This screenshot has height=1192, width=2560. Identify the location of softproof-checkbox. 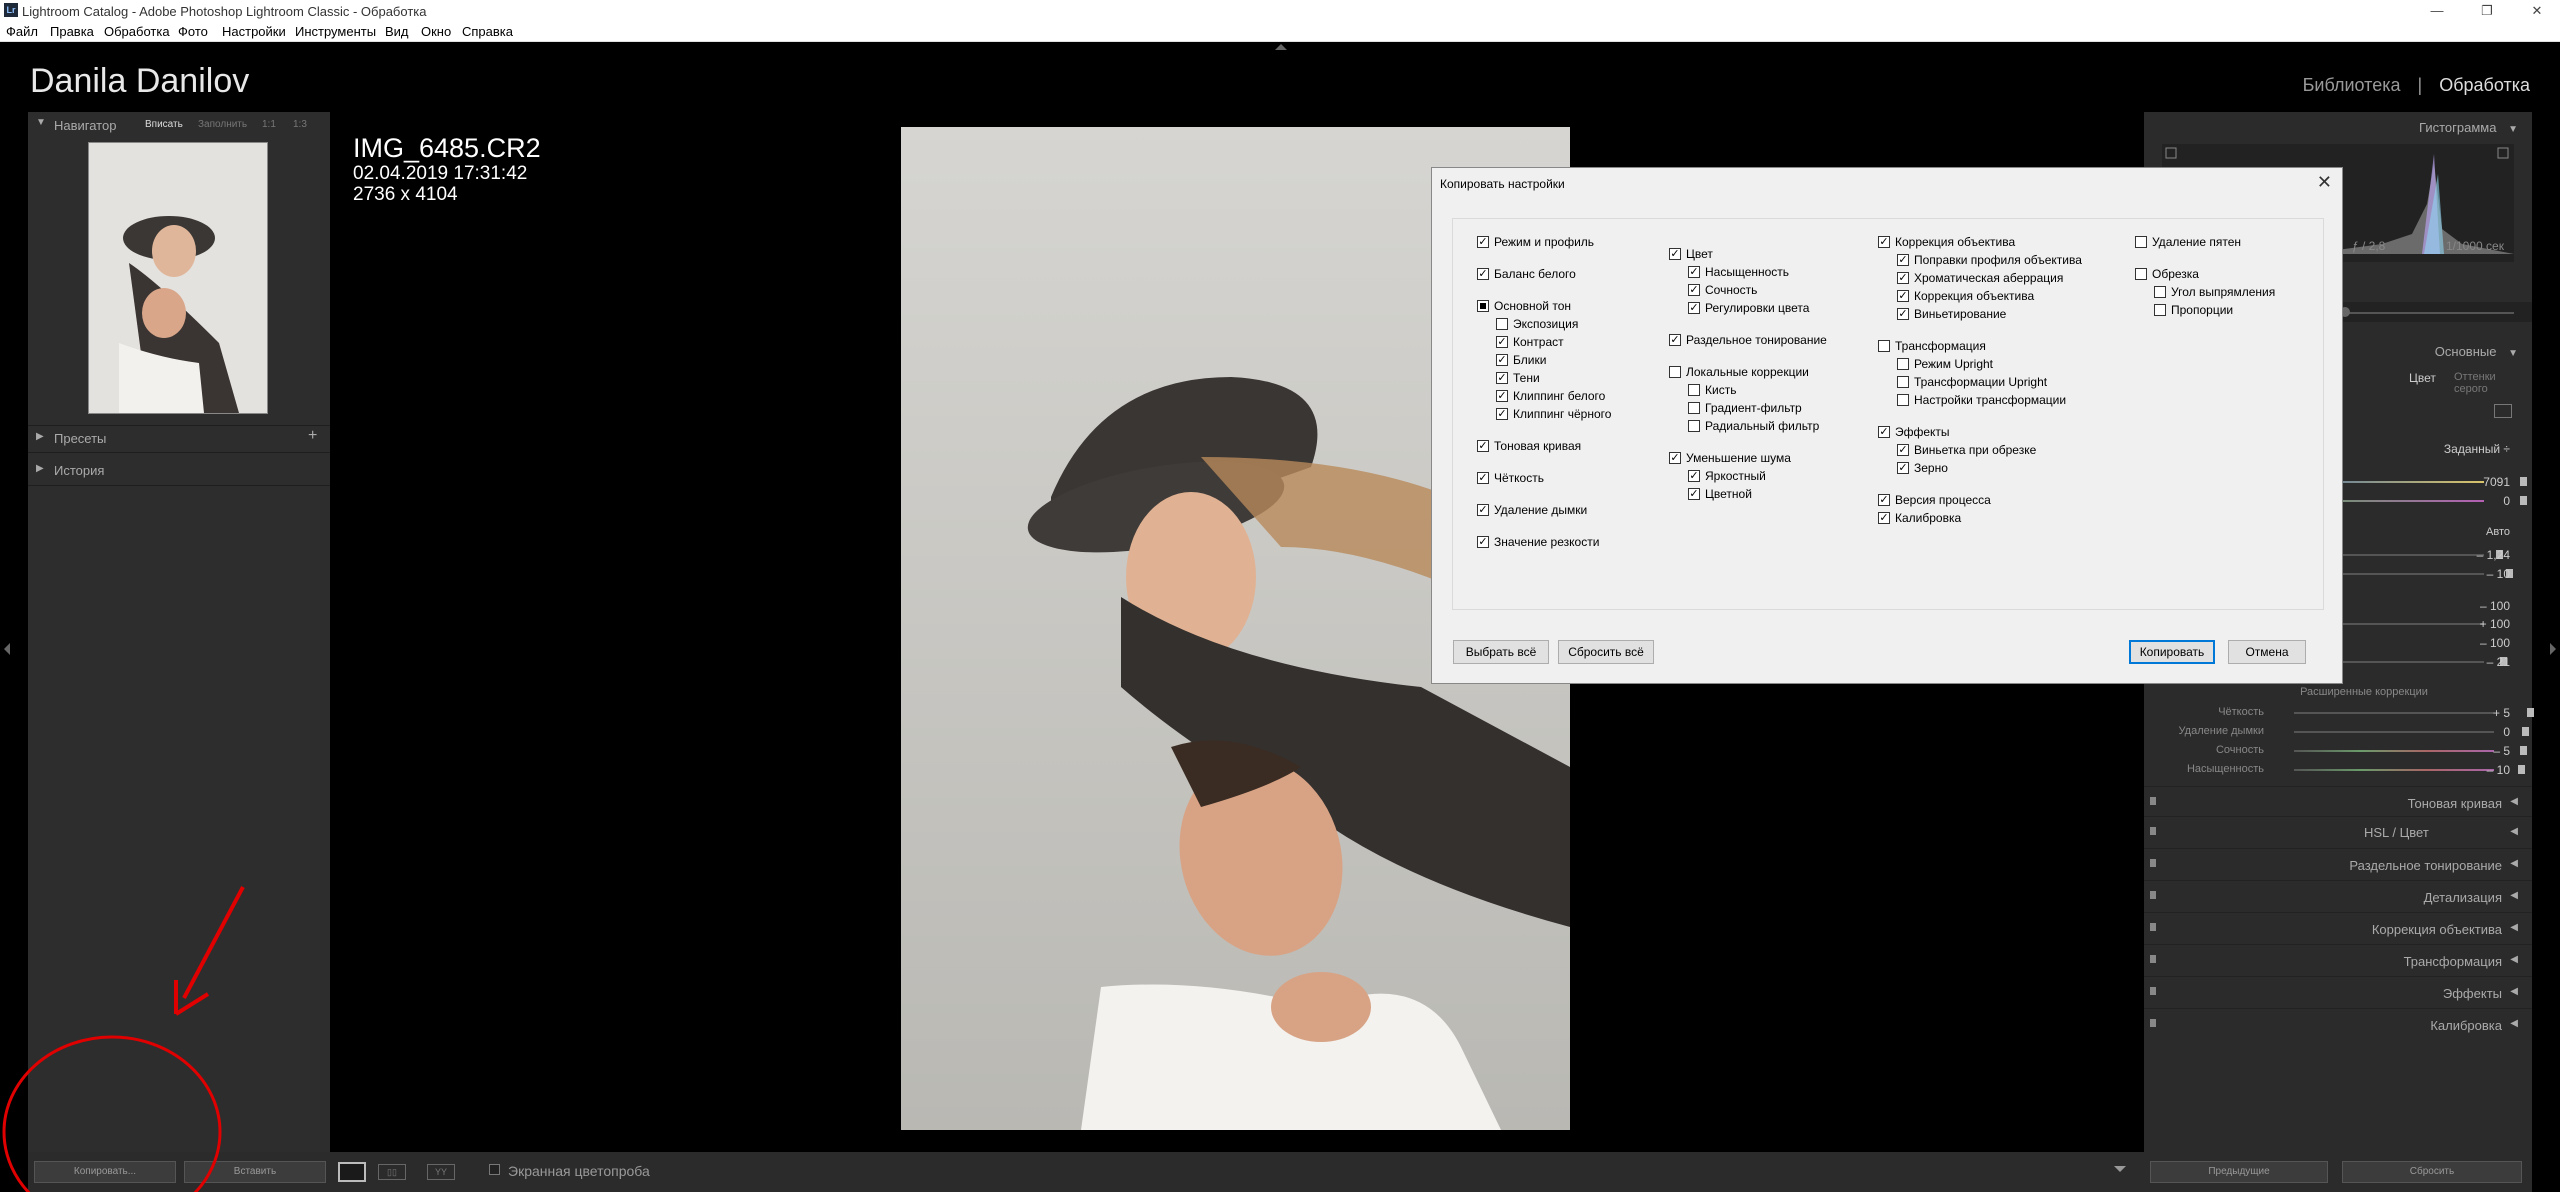
(494, 1169).